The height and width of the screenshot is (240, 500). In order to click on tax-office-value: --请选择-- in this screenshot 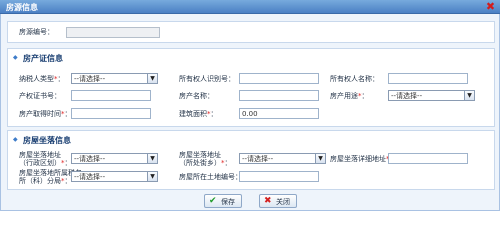, I will do `click(90, 177)`.